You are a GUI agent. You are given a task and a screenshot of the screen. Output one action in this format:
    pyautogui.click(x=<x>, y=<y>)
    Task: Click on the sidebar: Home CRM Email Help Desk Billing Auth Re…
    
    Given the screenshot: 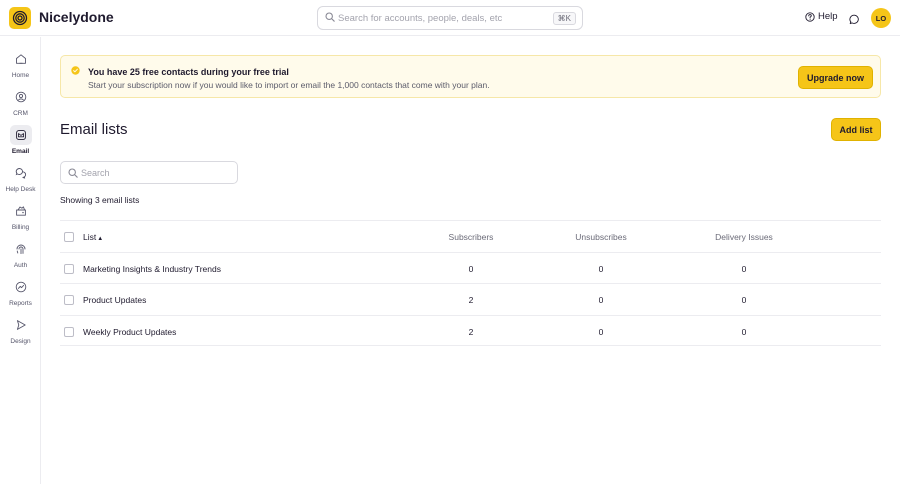 What is the action you would take?
    pyautogui.click(x=20, y=260)
    